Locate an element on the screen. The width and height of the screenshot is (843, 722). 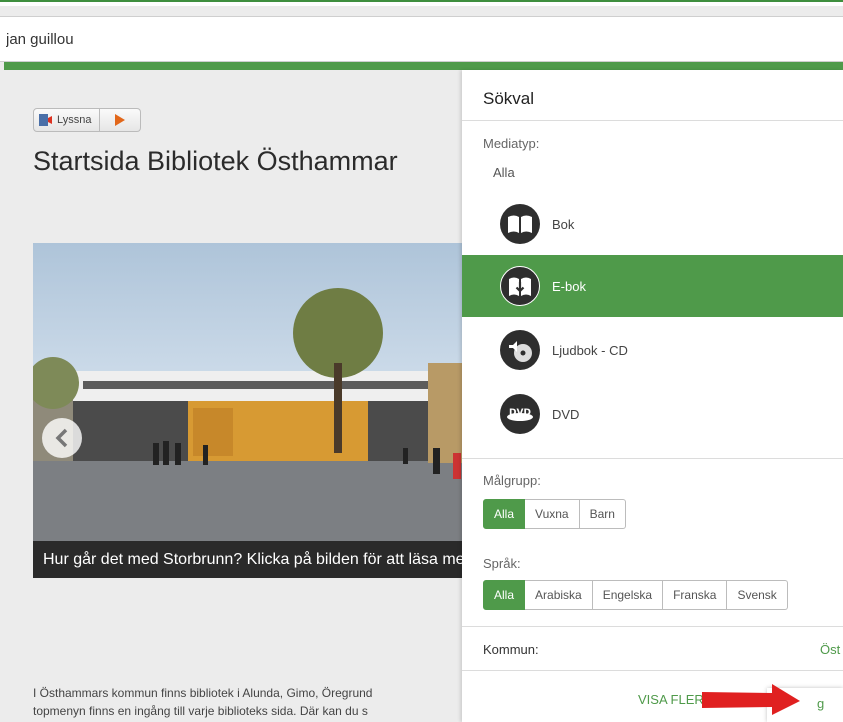
sprak-label: Språk: is located at coordinates (502, 563).